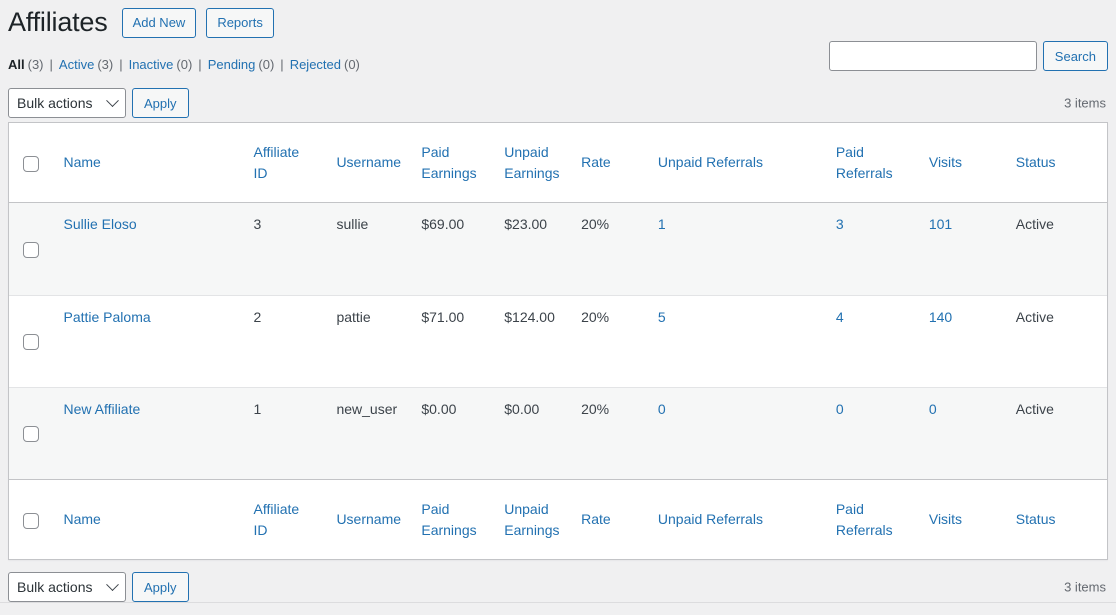 This screenshot has width=1116, height=615. What do you see at coordinates (101, 409) in the screenshot?
I see `affiliate-name-link: New Affiliate` at bounding box center [101, 409].